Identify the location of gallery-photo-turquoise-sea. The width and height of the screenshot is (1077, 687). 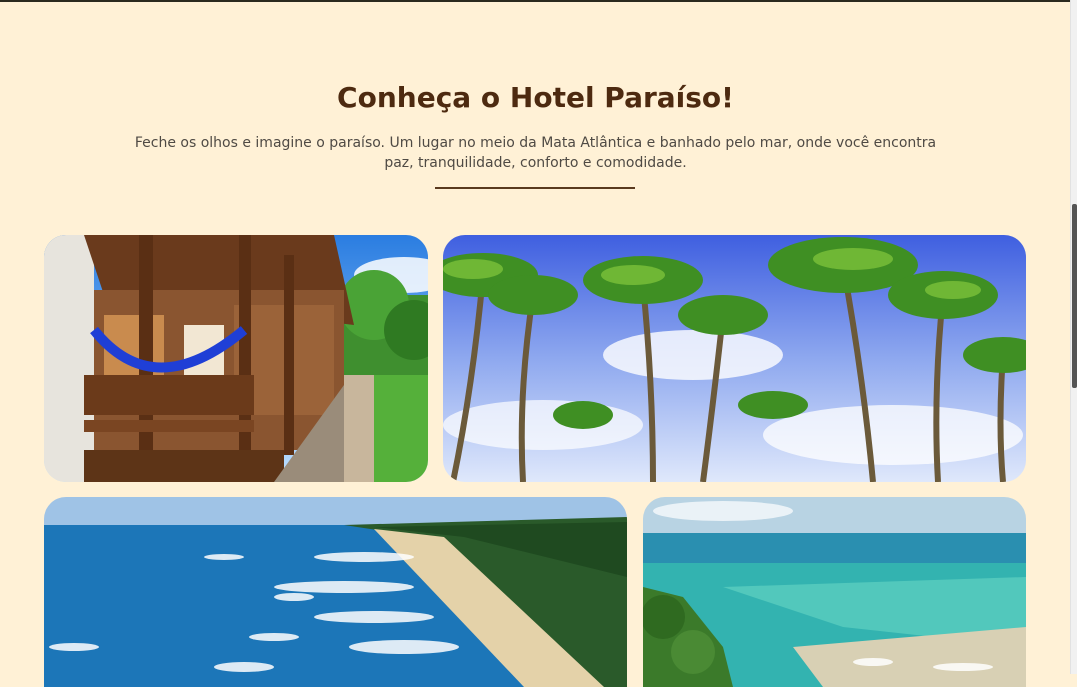
(834, 592).